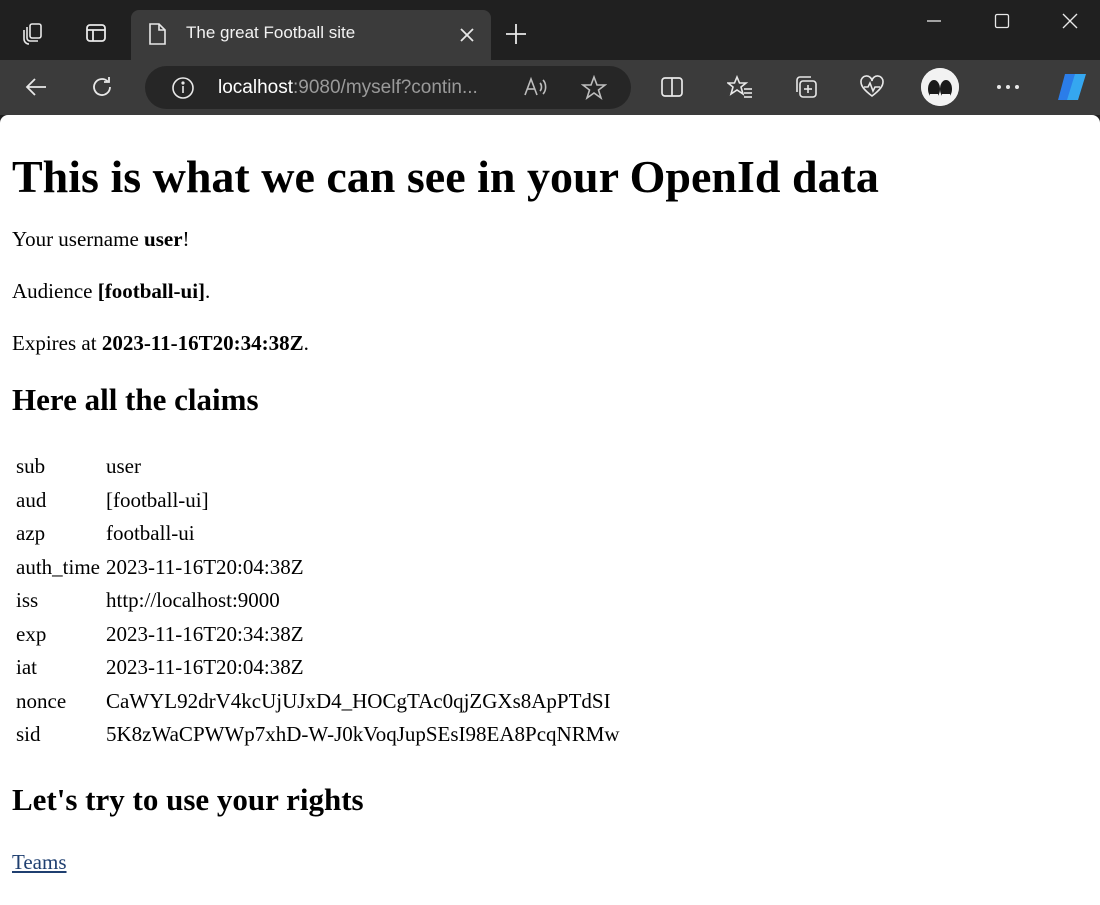 The width and height of the screenshot is (1100, 905). What do you see at coordinates (31, 466) in the screenshot?
I see `claim-key: sub` at bounding box center [31, 466].